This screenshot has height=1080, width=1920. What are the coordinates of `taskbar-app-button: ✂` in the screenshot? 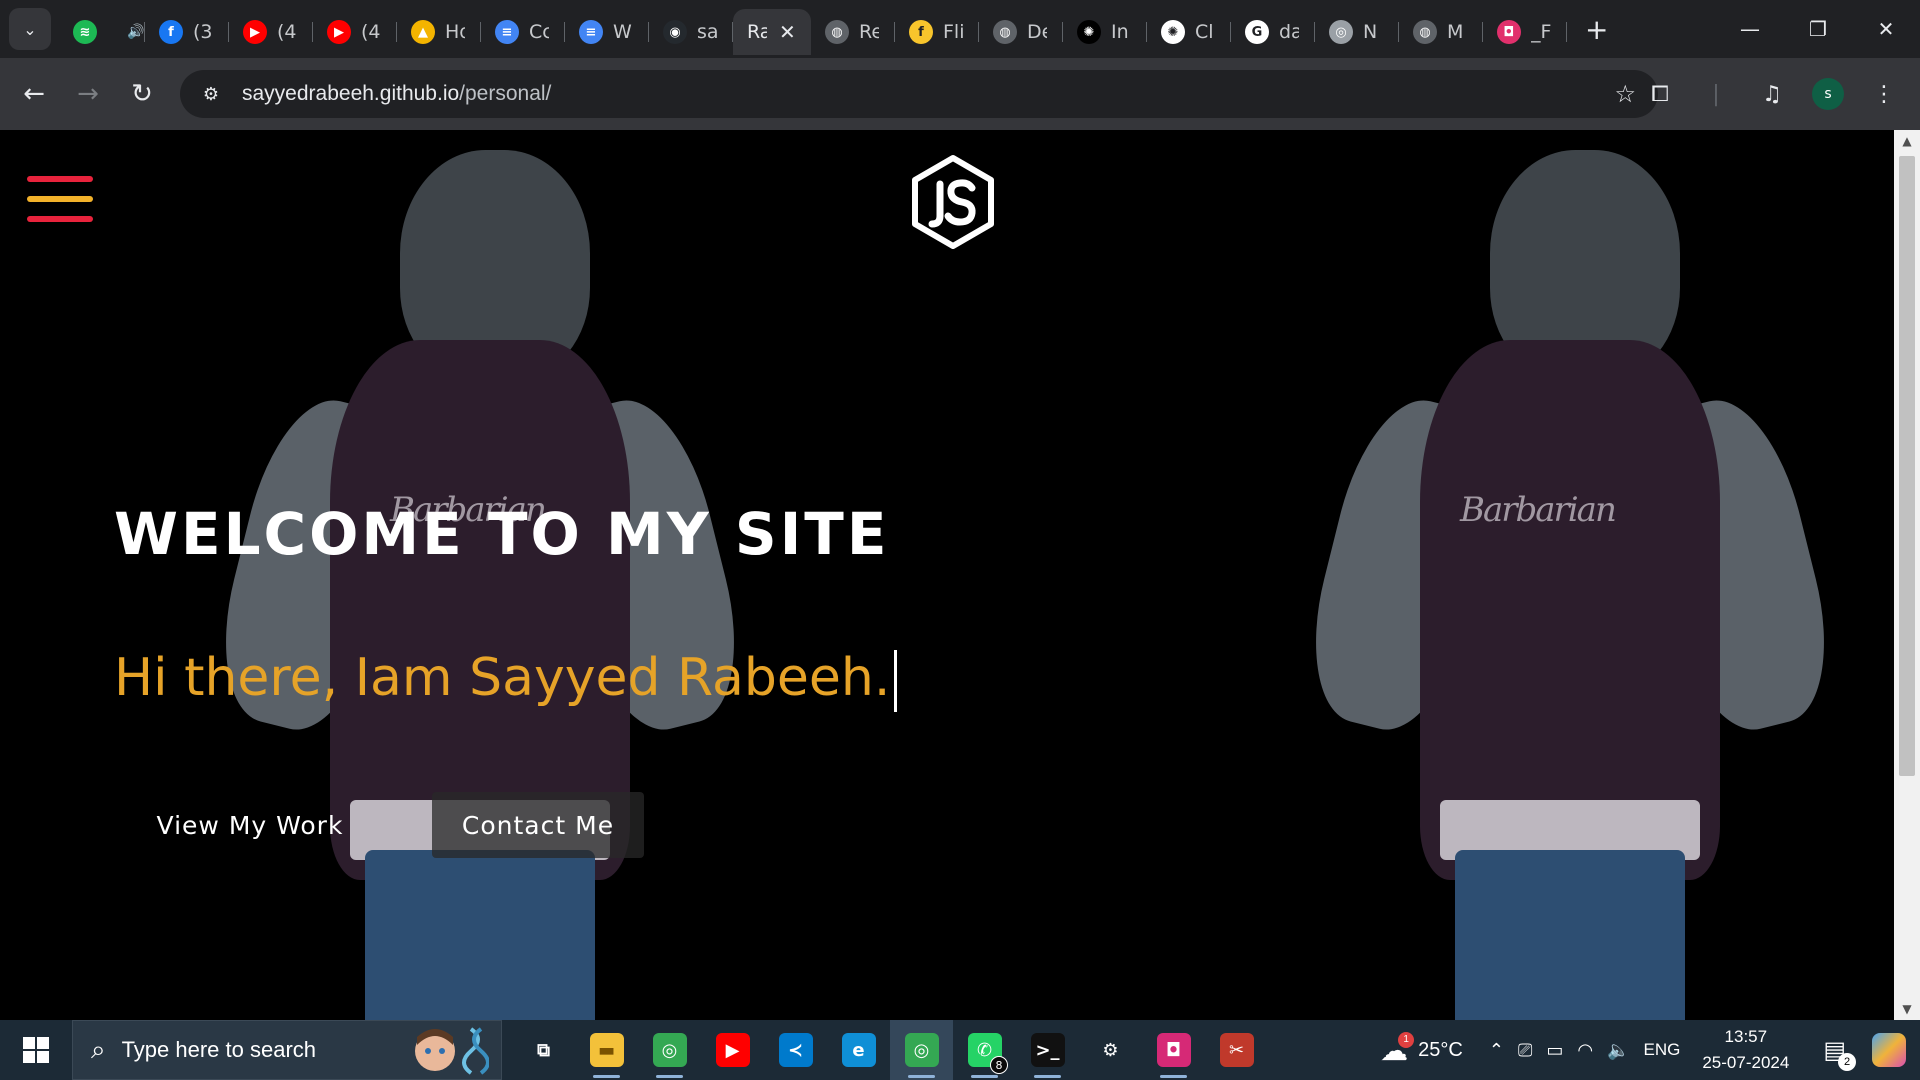 It's located at (1236, 1050).